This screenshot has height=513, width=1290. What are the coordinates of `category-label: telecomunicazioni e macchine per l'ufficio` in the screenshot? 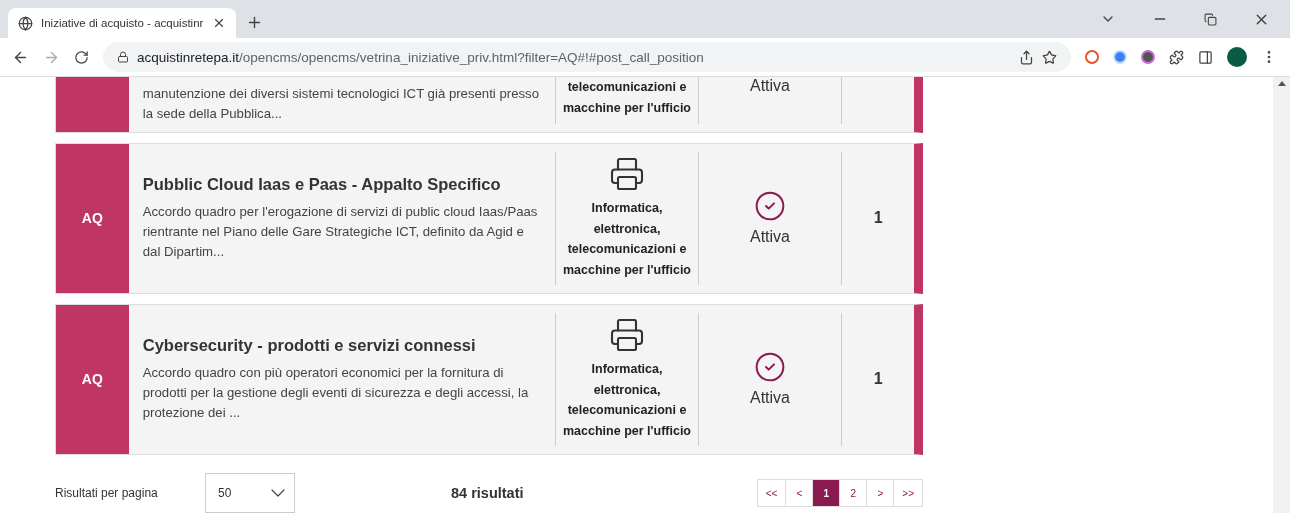 It's located at (627, 98).